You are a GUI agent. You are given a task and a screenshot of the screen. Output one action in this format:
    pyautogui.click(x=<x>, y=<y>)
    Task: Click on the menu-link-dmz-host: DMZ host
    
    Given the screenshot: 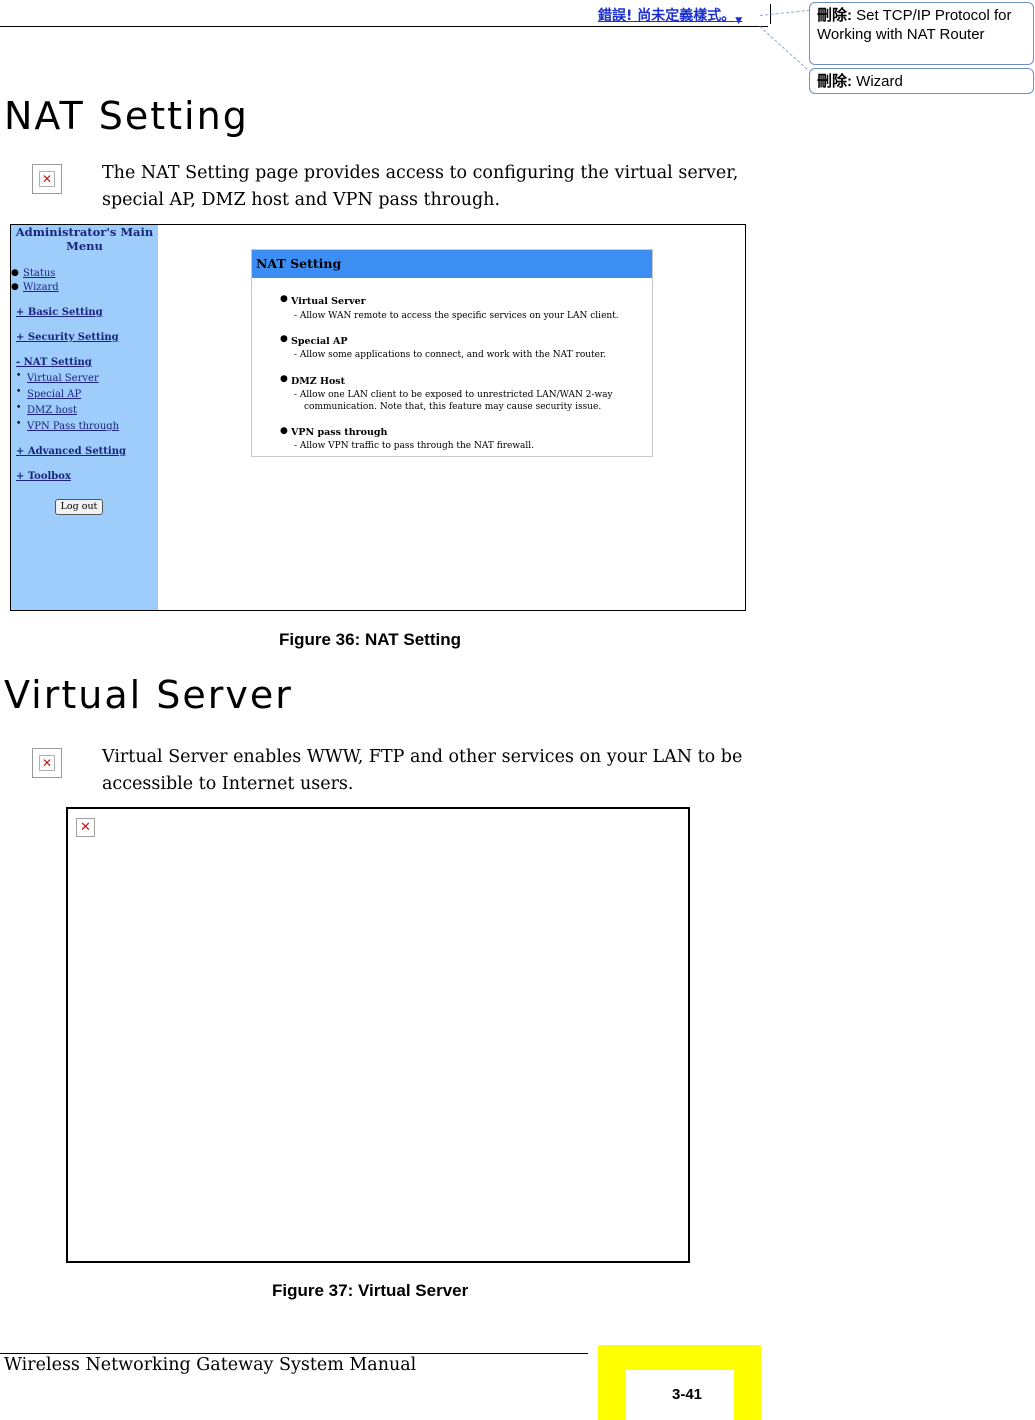 What is the action you would take?
    pyautogui.click(x=52, y=410)
    